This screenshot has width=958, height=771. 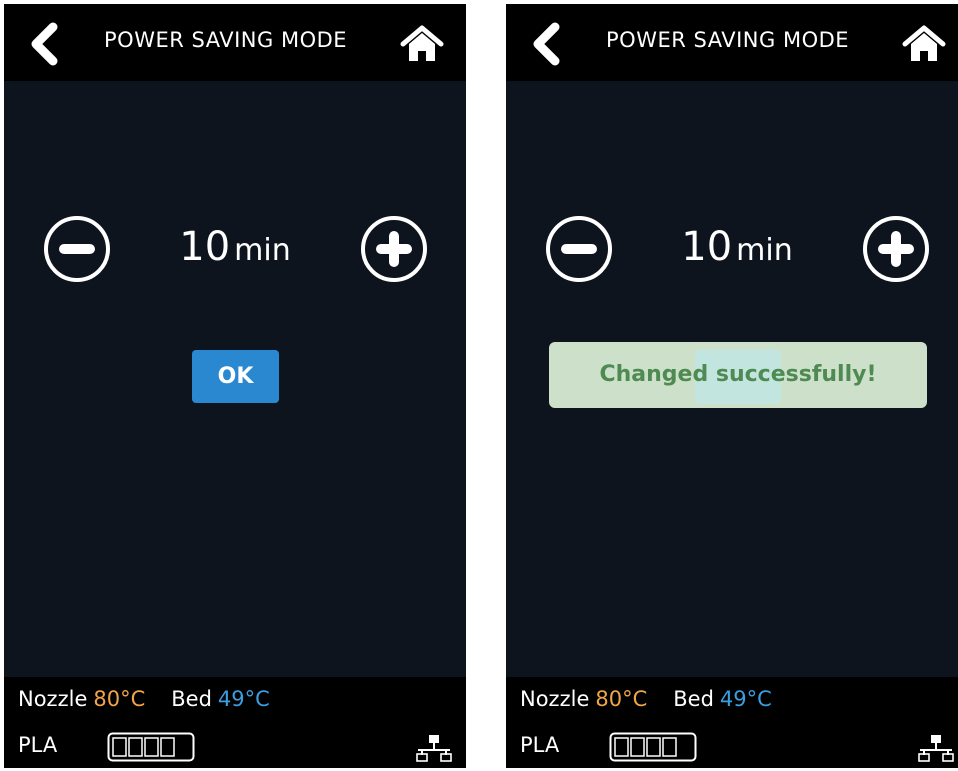 I want to click on toast-message: Changed successfully!, so click(x=738, y=374).